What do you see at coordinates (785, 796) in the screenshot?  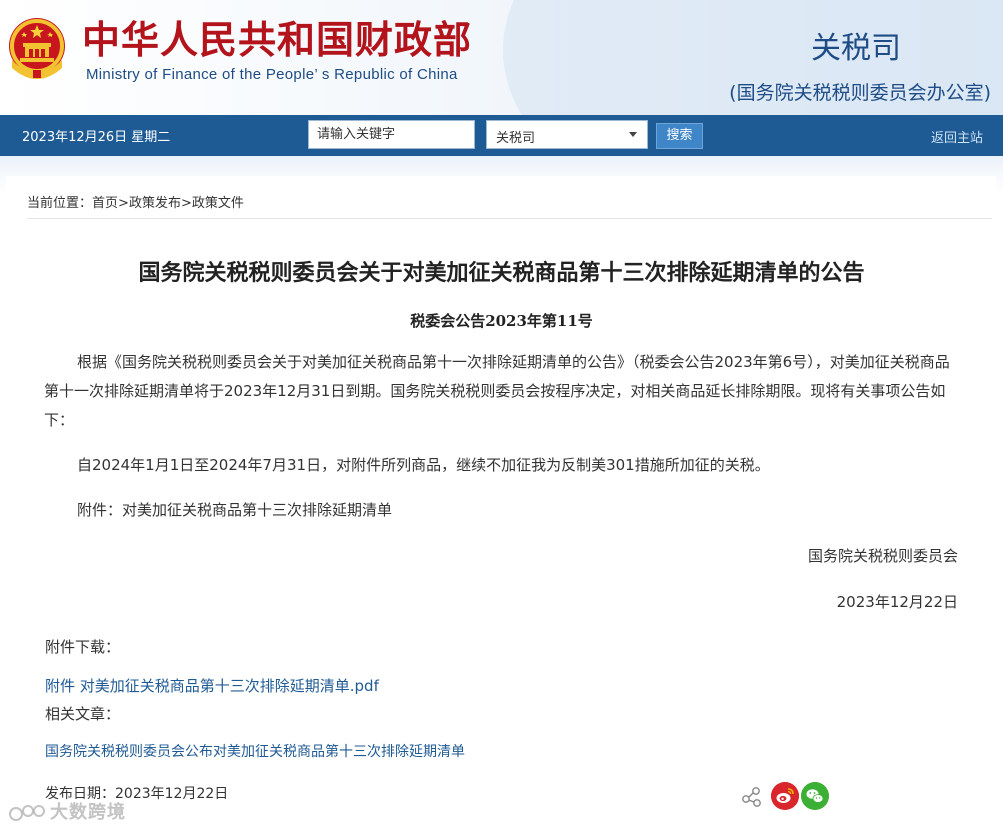 I see `weibo-icon` at bounding box center [785, 796].